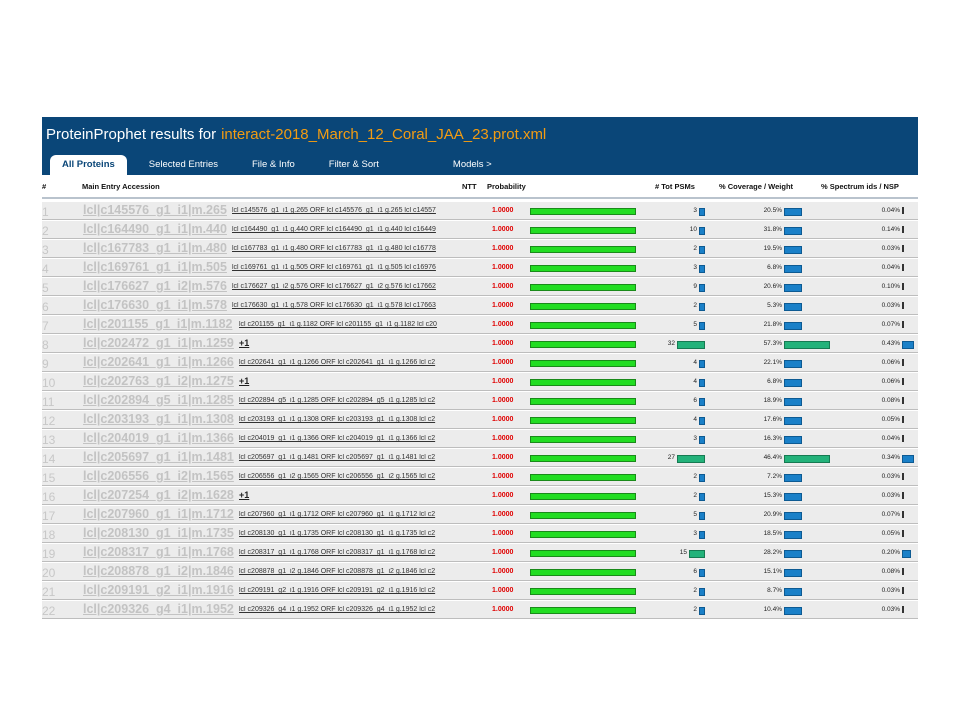  Describe the element at coordinates (675, 186) in the screenshot. I see `column-header-psms: # Tot PSMs` at that location.